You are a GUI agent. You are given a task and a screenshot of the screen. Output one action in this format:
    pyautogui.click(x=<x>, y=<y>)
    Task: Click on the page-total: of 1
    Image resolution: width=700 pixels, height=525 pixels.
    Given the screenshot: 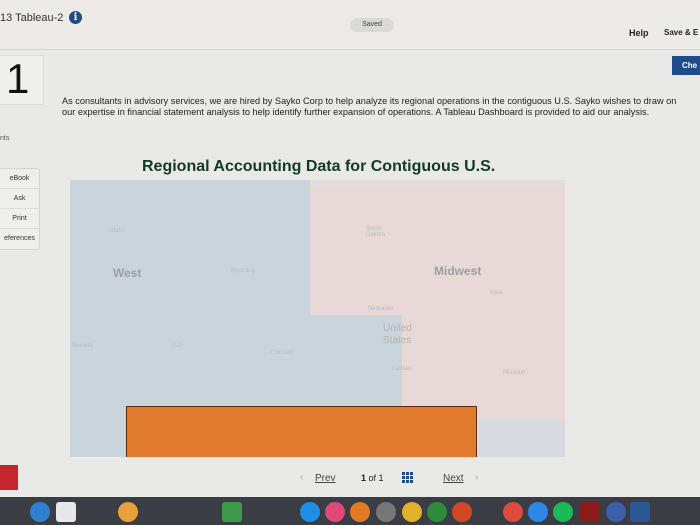 What is the action you would take?
    pyautogui.click(x=376, y=478)
    